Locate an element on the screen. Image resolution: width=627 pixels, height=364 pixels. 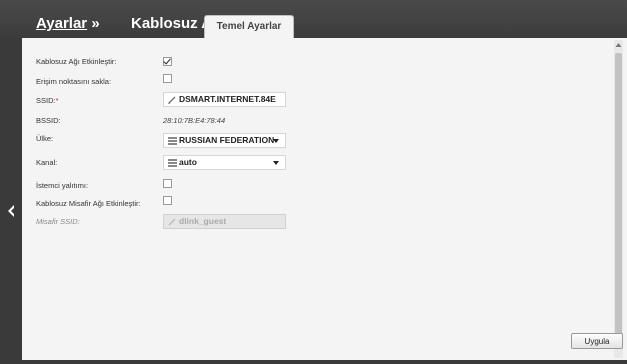
country-value: RUSSIAN FEDERATION is located at coordinates (227, 140).